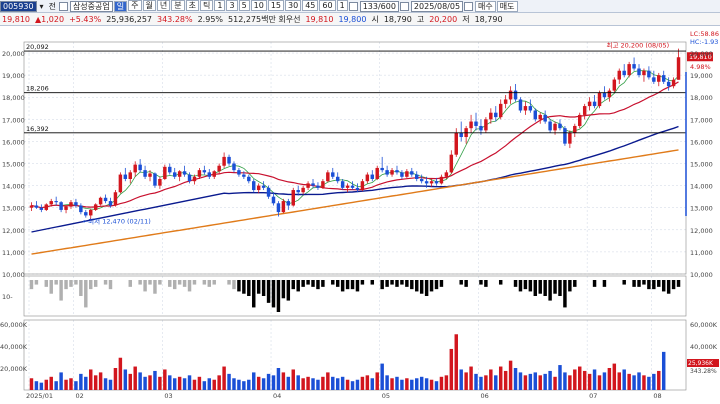 Image resolution: width=720 pixels, height=404 pixels. I want to click on period-tab-2: 년, so click(163, 5).